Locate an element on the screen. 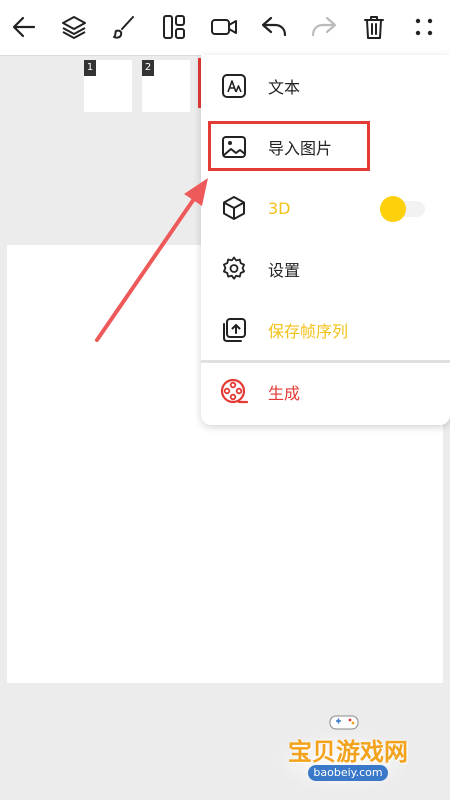 The width and height of the screenshot is (450, 800). gamepad-icon is located at coordinates (344, 722).